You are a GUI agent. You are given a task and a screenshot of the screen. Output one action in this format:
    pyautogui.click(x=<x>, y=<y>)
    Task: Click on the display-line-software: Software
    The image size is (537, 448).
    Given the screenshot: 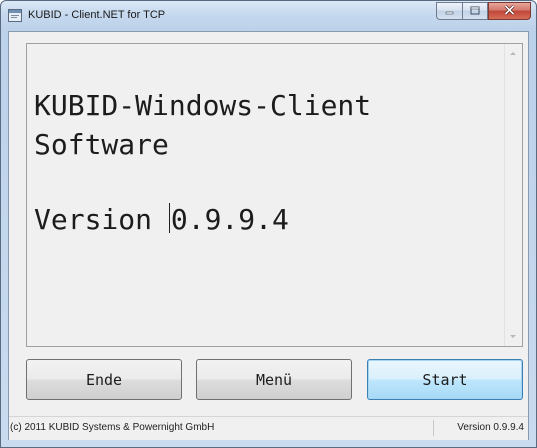 What is the action you would take?
    pyautogui.click(x=101, y=144)
    